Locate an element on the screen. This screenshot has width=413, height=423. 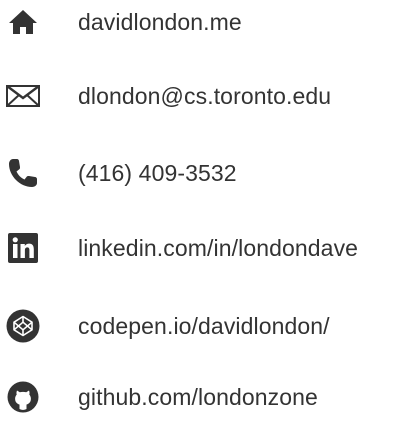
phone-icon is located at coordinates (23, 173).